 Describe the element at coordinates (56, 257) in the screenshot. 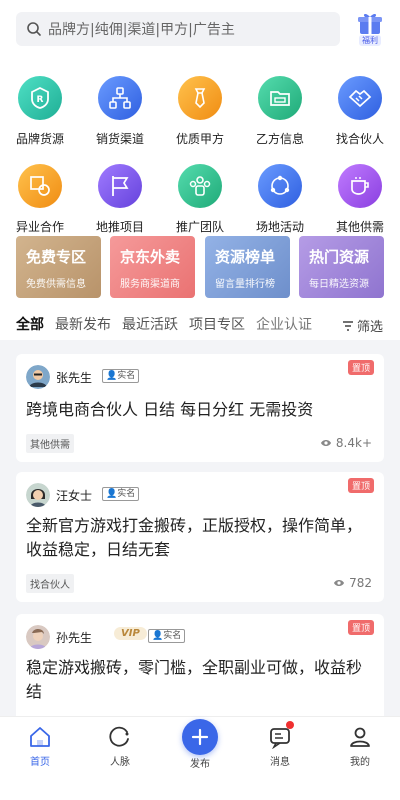

I see `promo-title: 免费专区` at that location.